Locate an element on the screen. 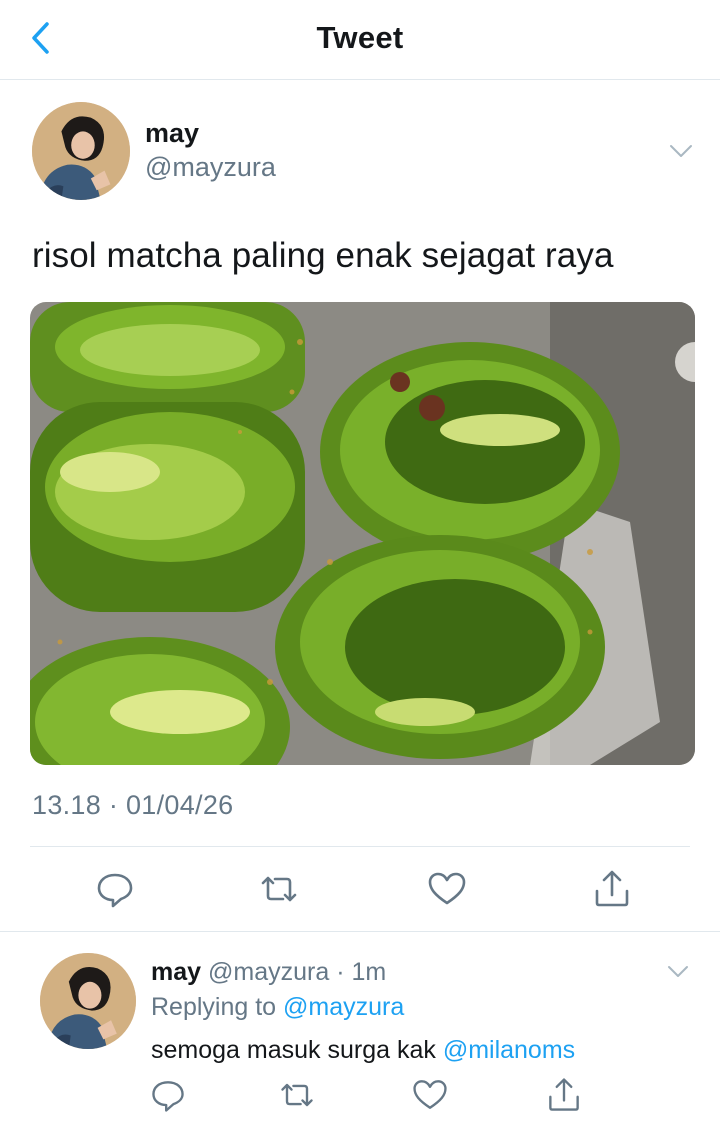 Image resolution: width=720 pixels, height=1132 pixels. reply-button is located at coordinates (115, 889).